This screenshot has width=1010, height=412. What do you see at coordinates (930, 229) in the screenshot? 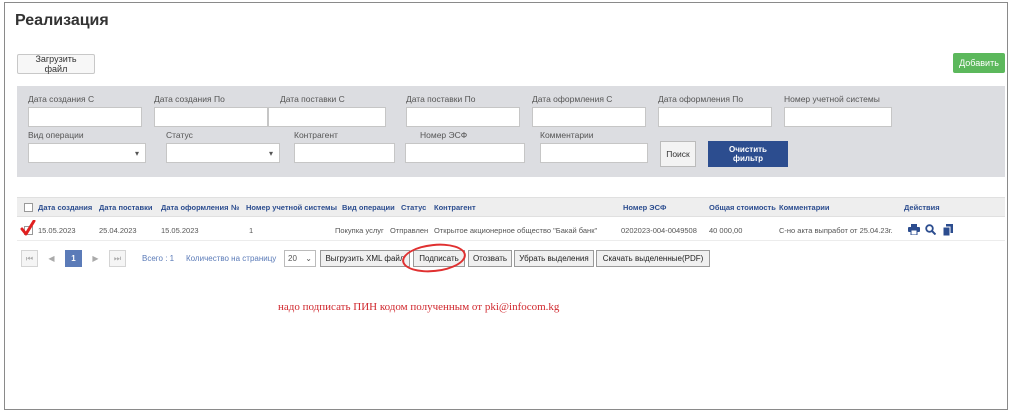
I see `search-icon` at bounding box center [930, 229].